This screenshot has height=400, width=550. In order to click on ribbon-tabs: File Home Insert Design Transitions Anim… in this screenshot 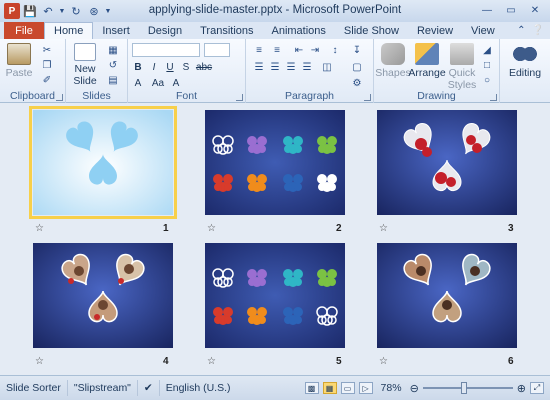, I will do `click(275, 30)`.